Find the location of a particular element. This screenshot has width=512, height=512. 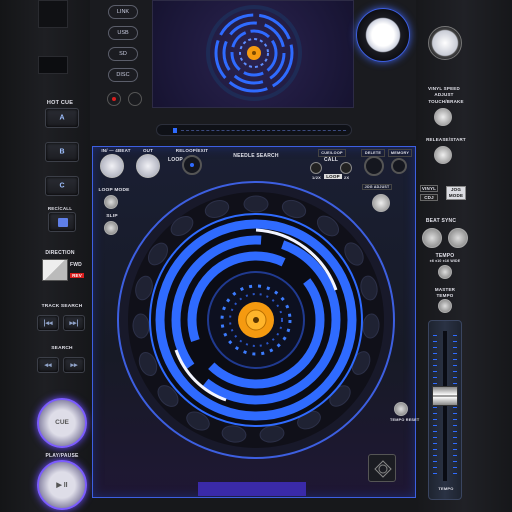

call-prev-button is located at coordinates (316, 168).